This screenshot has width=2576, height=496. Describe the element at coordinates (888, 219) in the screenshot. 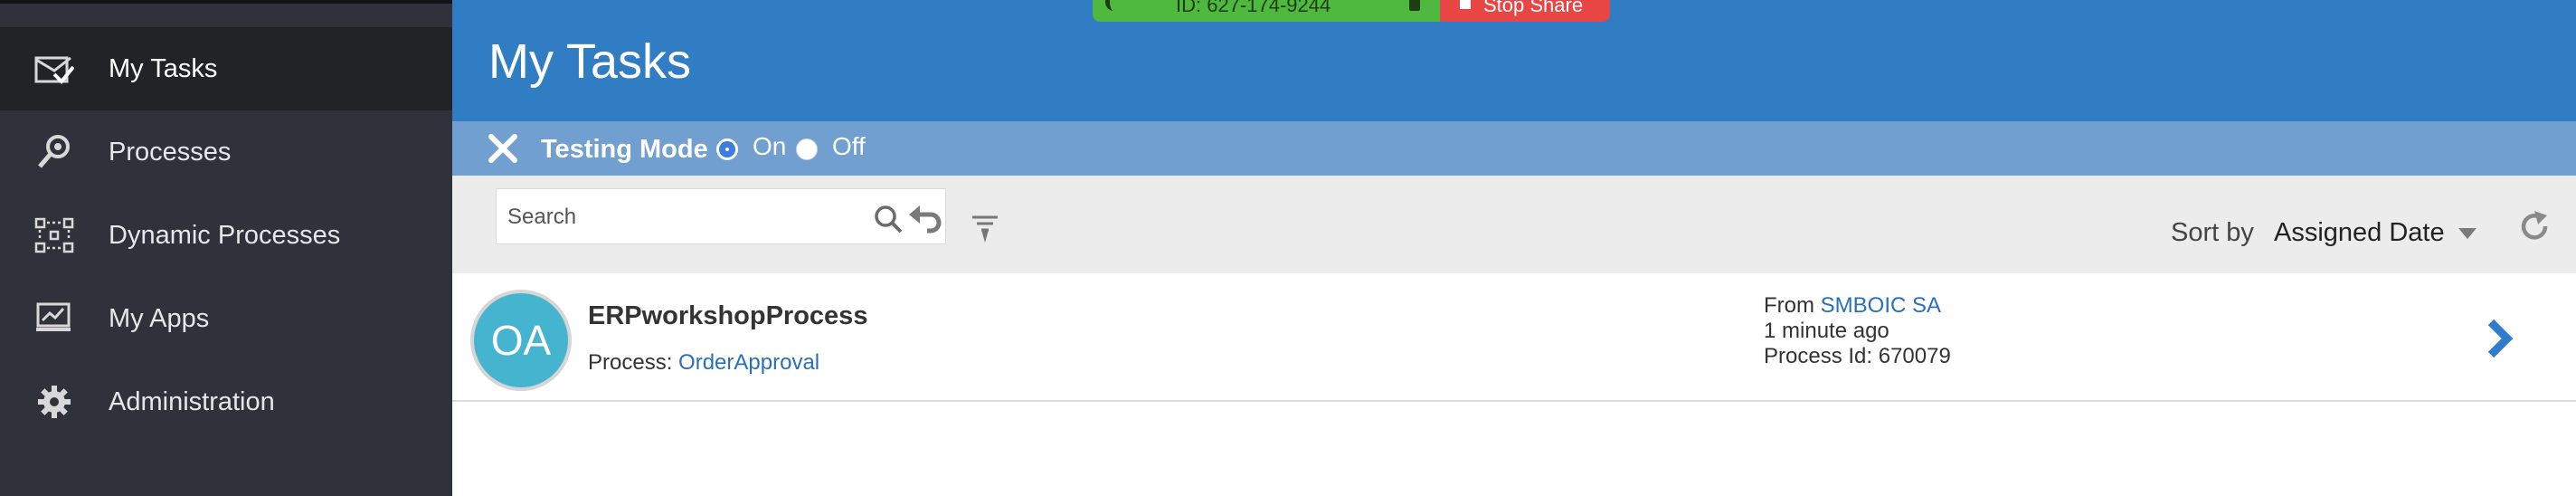

I see `search-icon` at that location.